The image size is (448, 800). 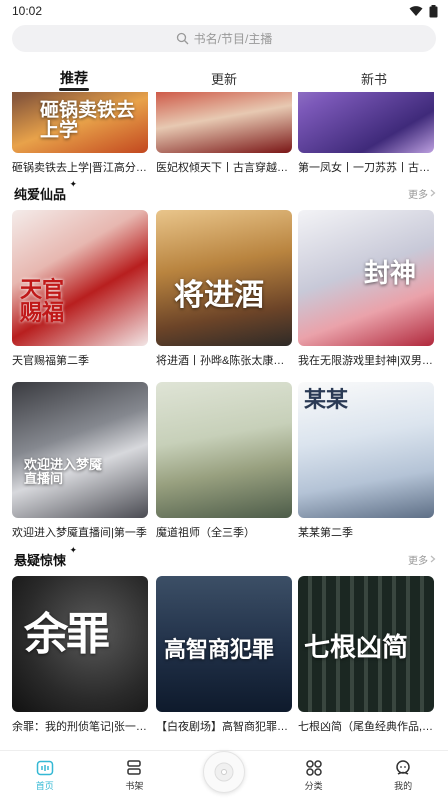 What do you see at coordinates (205, 533) in the screenshot?
I see `book-title: 魔道祖师（全三季）` at bounding box center [205, 533].